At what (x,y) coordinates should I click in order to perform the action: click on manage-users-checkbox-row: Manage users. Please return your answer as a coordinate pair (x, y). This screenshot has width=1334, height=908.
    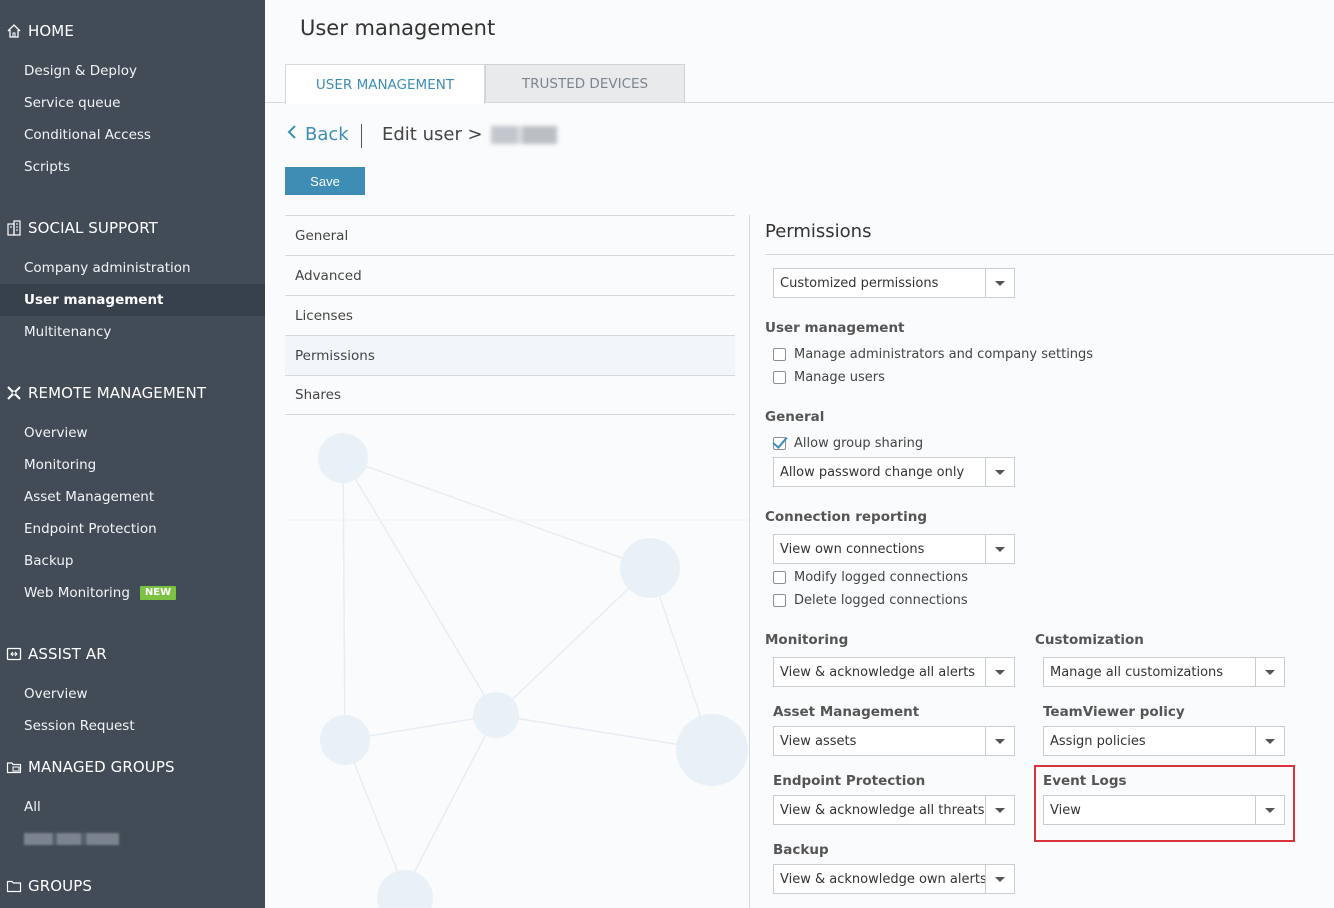
    Looking at the image, I should click on (829, 377).